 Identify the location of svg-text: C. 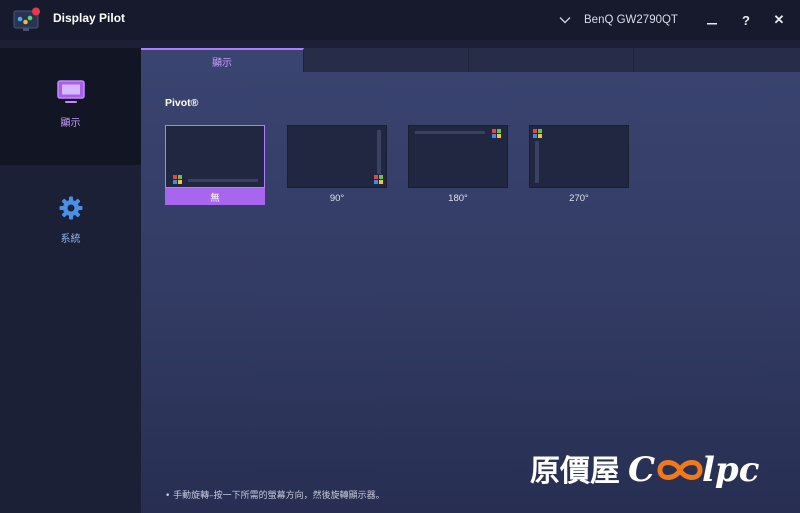
(641, 470).